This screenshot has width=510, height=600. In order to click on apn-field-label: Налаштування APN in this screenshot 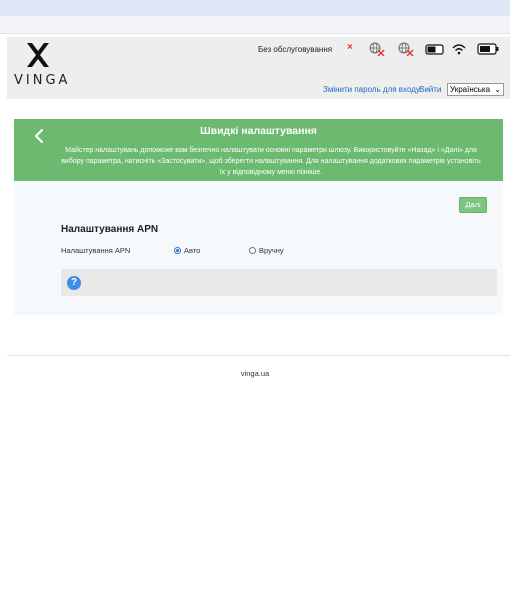, I will do `click(96, 250)`.